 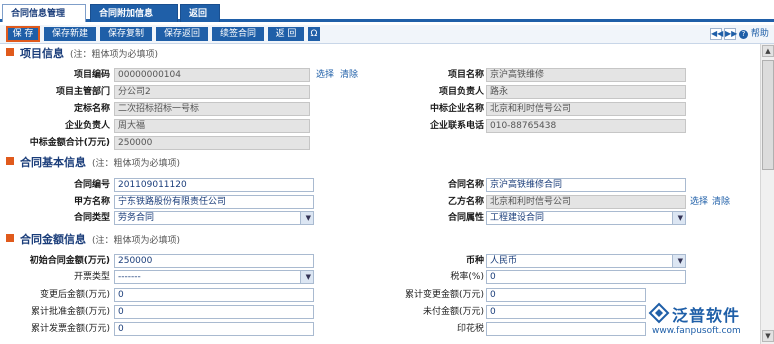 I want to click on party-b-select-link: 选择, so click(x=699, y=202).